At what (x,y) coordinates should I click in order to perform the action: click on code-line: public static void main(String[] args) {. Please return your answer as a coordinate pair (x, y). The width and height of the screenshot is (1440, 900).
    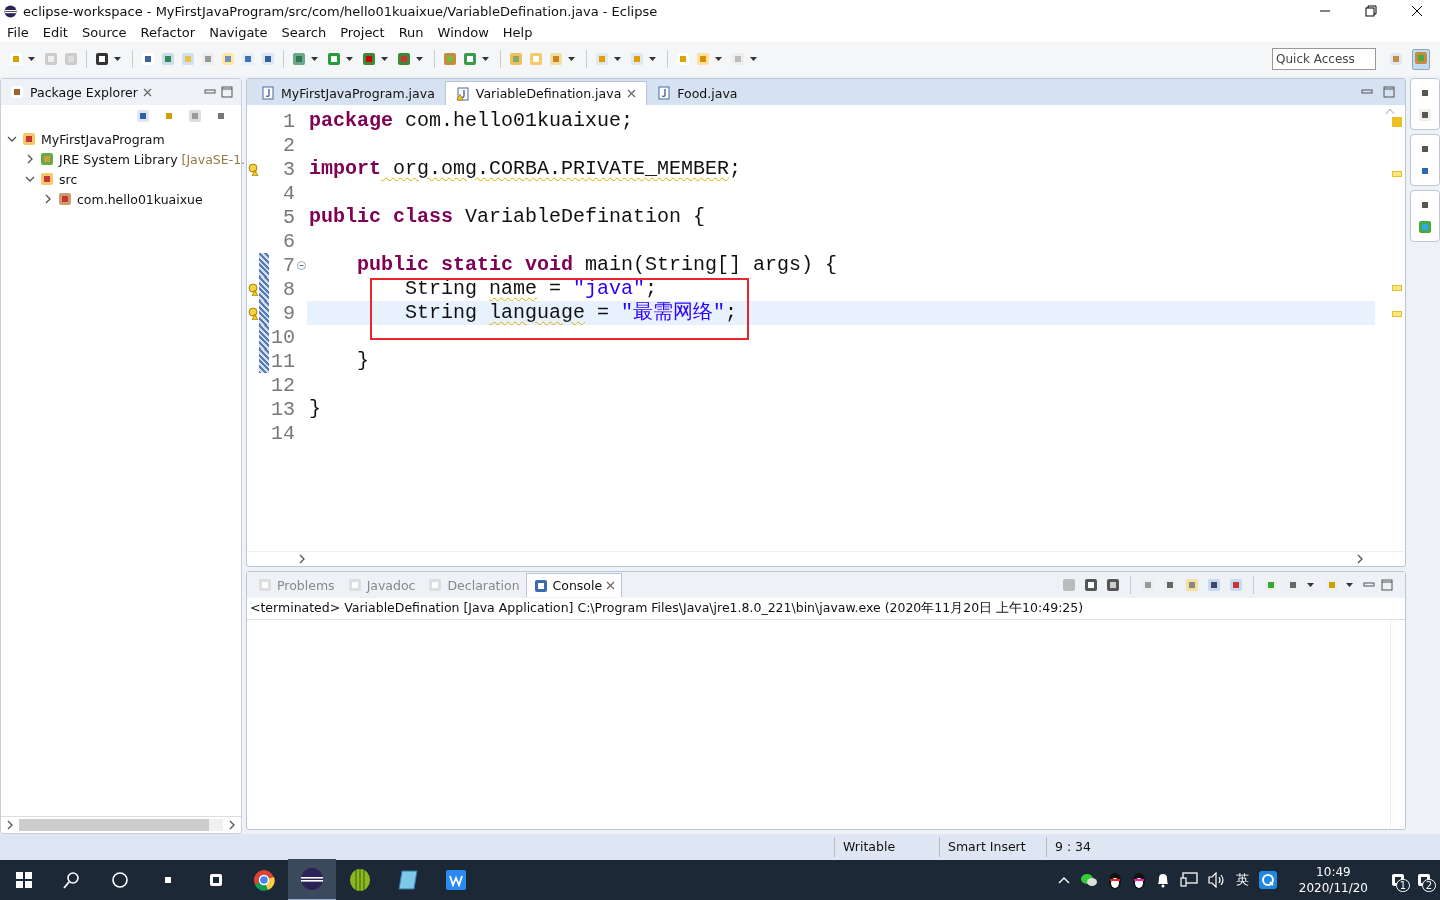
    Looking at the image, I should click on (597, 265).